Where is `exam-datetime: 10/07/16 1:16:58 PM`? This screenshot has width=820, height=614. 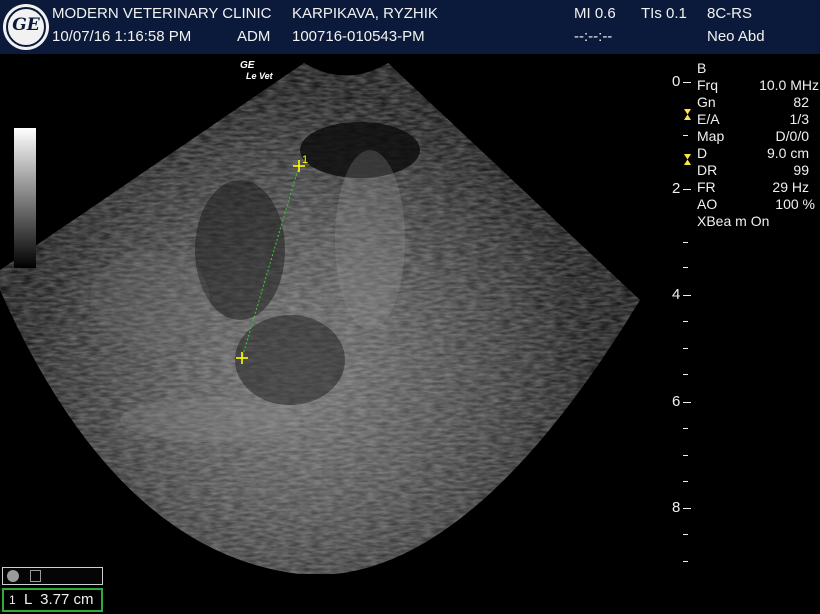 exam-datetime: 10/07/16 1:16:58 PM is located at coordinates (122, 36).